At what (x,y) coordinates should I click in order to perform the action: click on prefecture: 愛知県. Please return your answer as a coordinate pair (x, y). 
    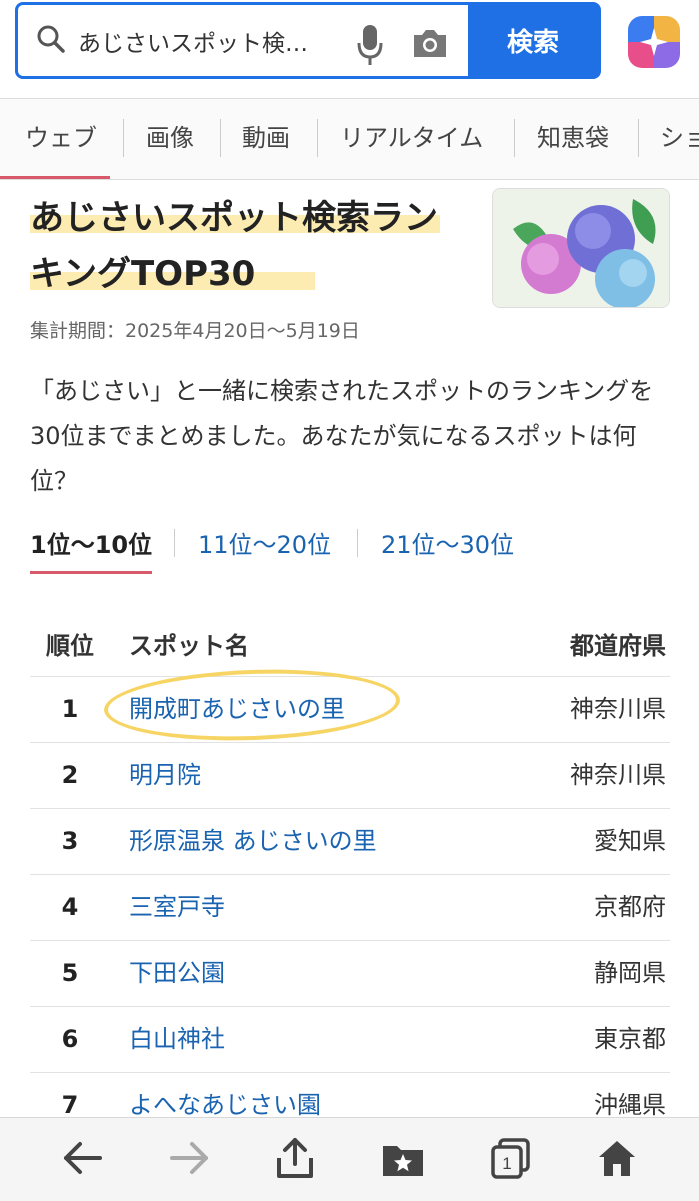
    Looking at the image, I should click on (630, 841).